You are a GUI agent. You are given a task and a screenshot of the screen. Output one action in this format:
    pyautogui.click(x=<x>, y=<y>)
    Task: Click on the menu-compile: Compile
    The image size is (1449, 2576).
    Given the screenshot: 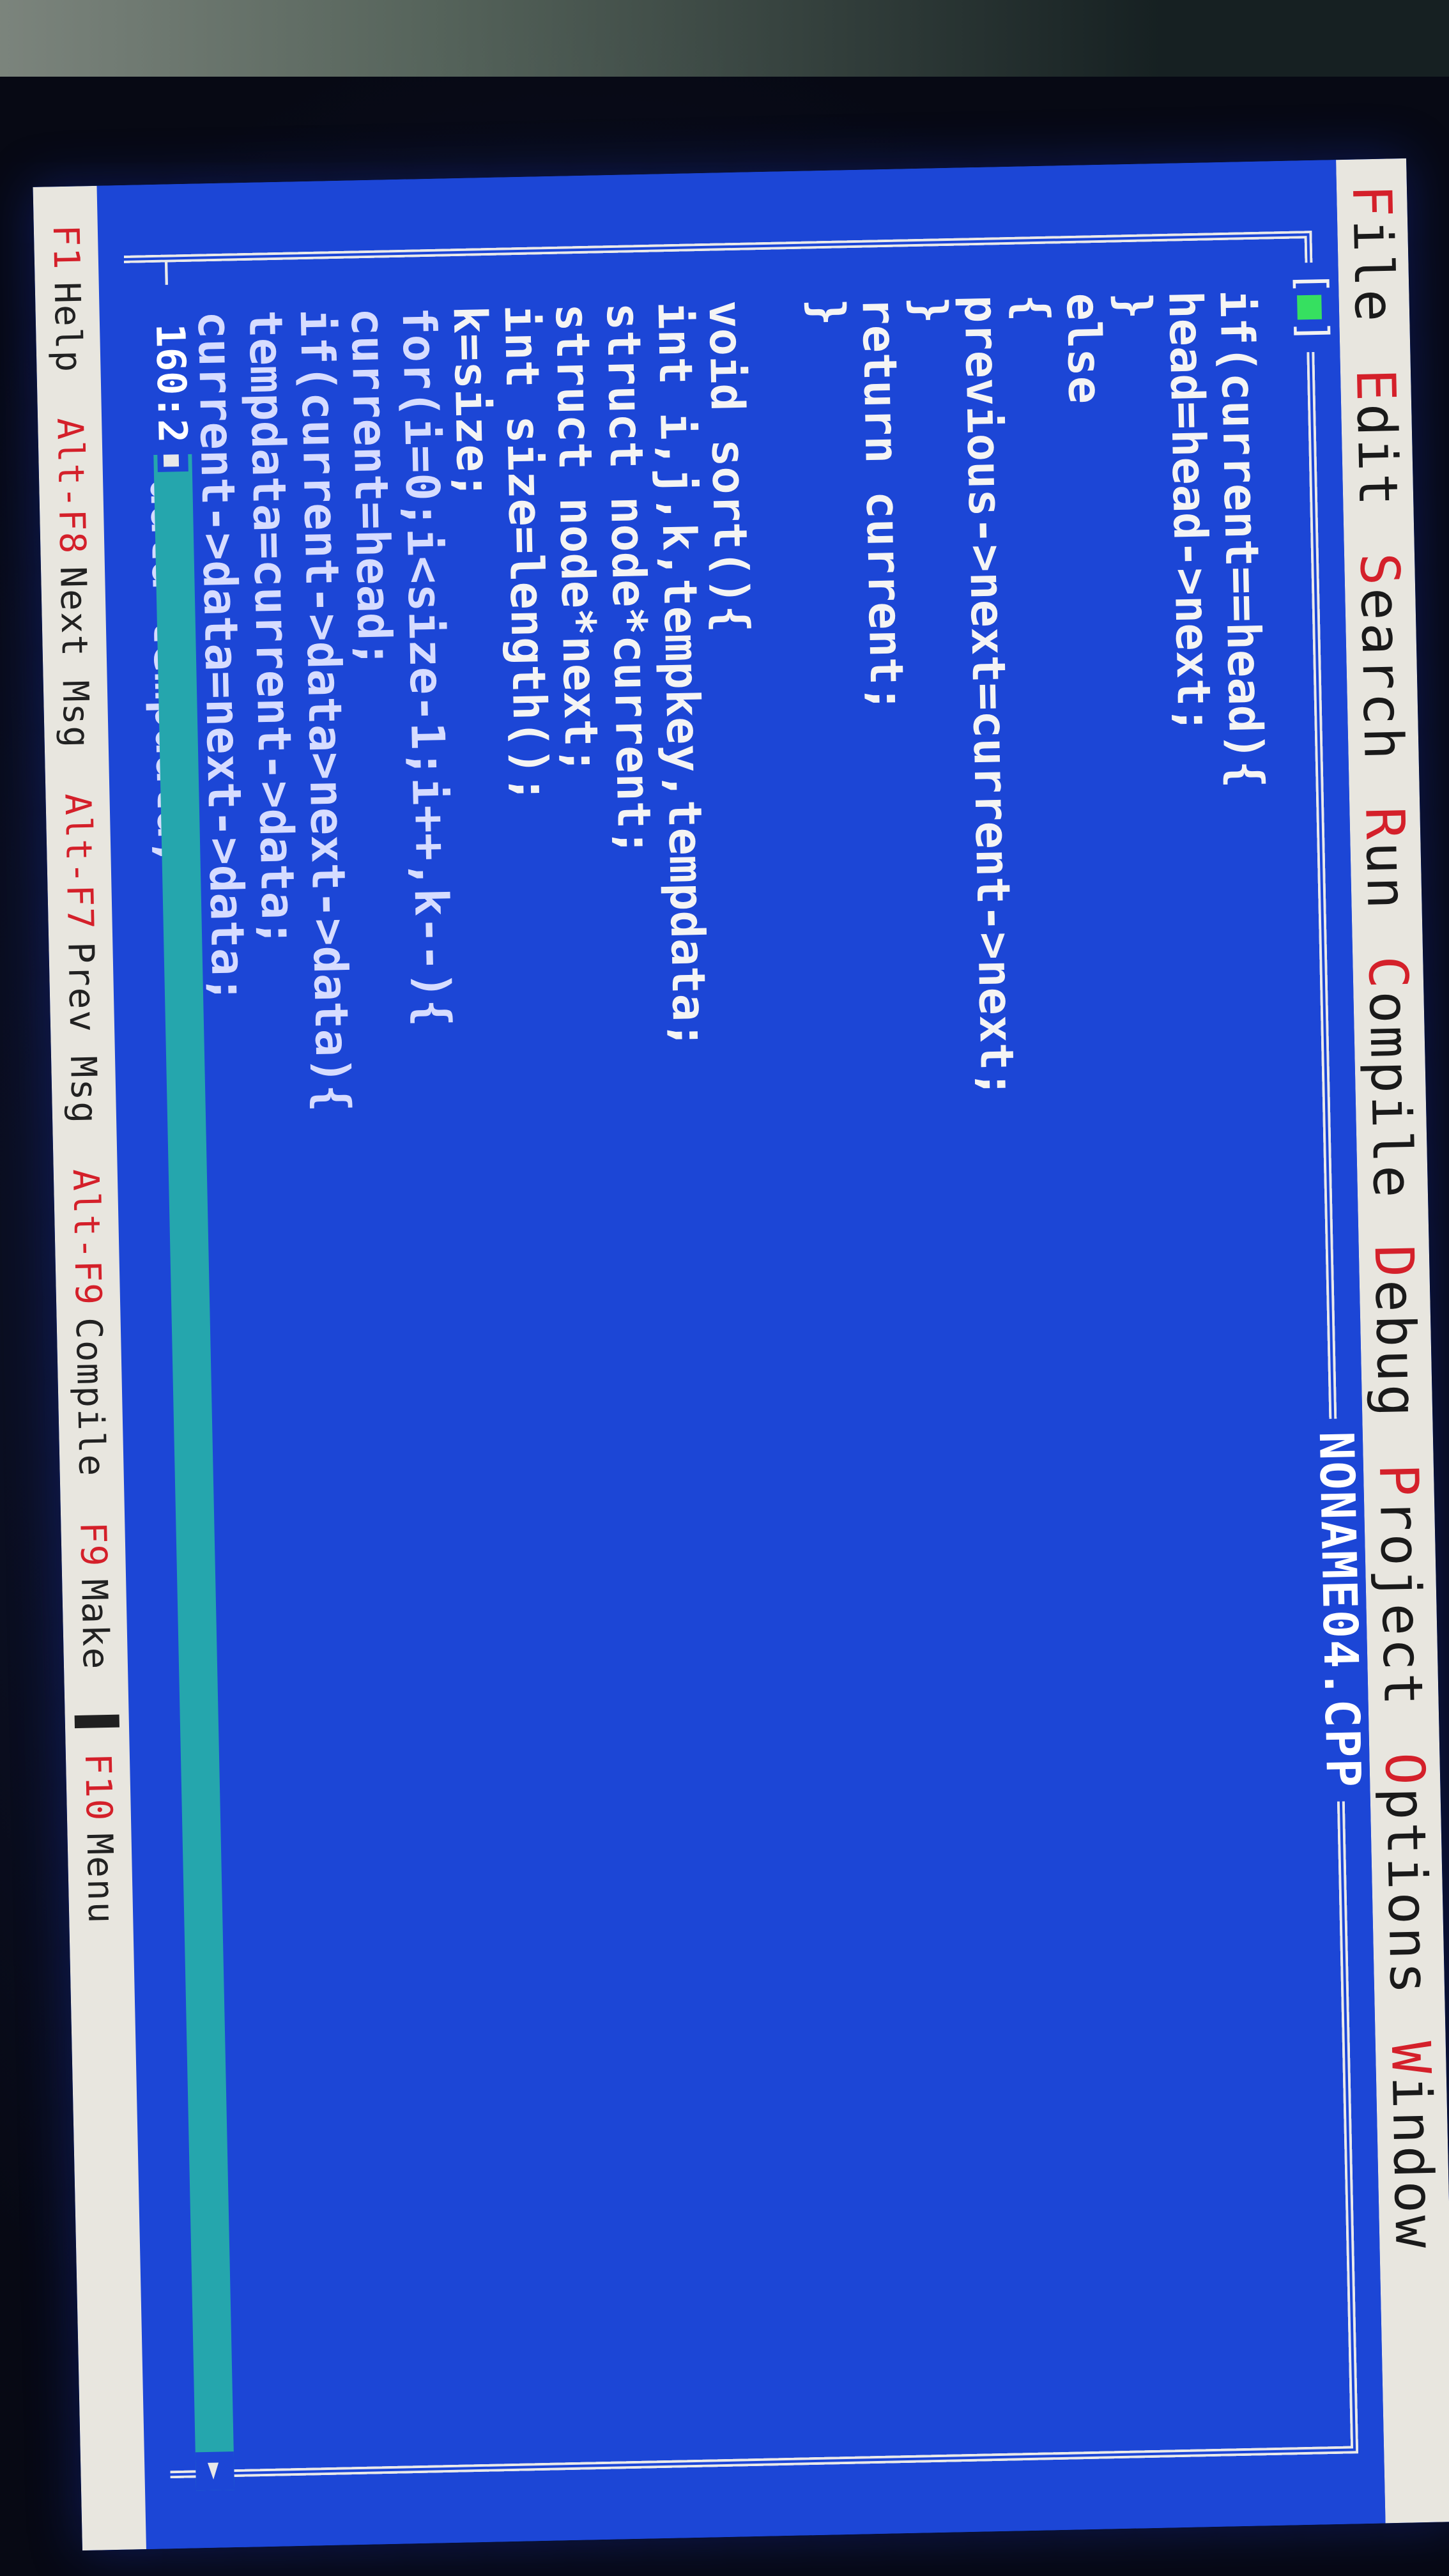 What is the action you would take?
    pyautogui.click(x=1390, y=1078)
    